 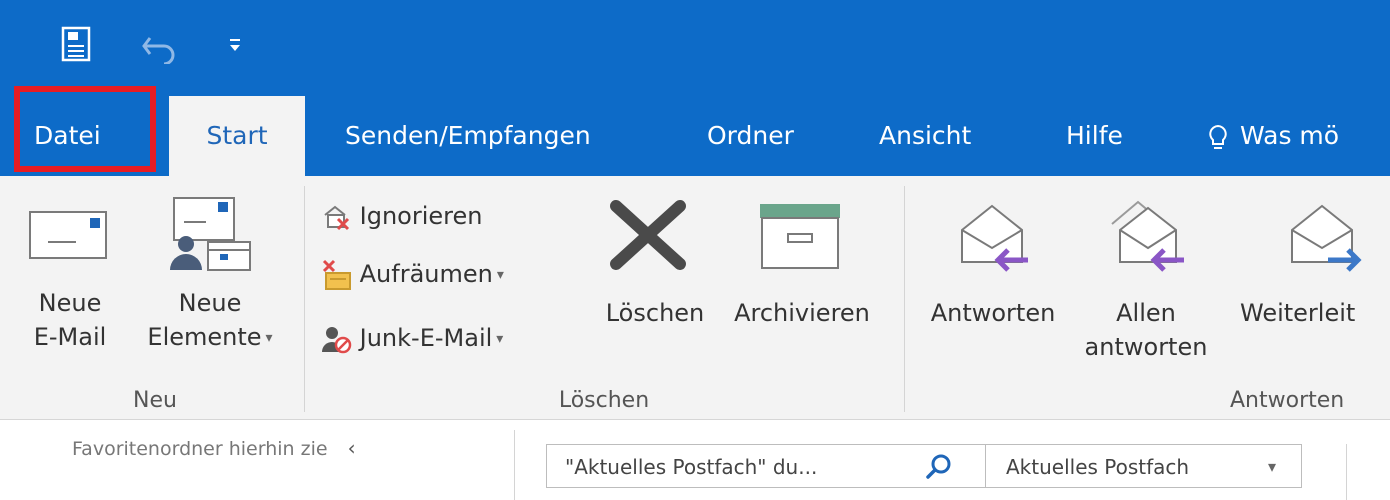 I want to click on reply-all-label-2: antworten, so click(x=1146, y=347).